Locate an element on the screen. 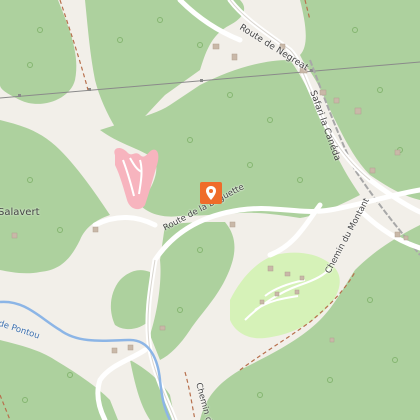  place-label-salavert: Salavert is located at coordinates (20, 212).